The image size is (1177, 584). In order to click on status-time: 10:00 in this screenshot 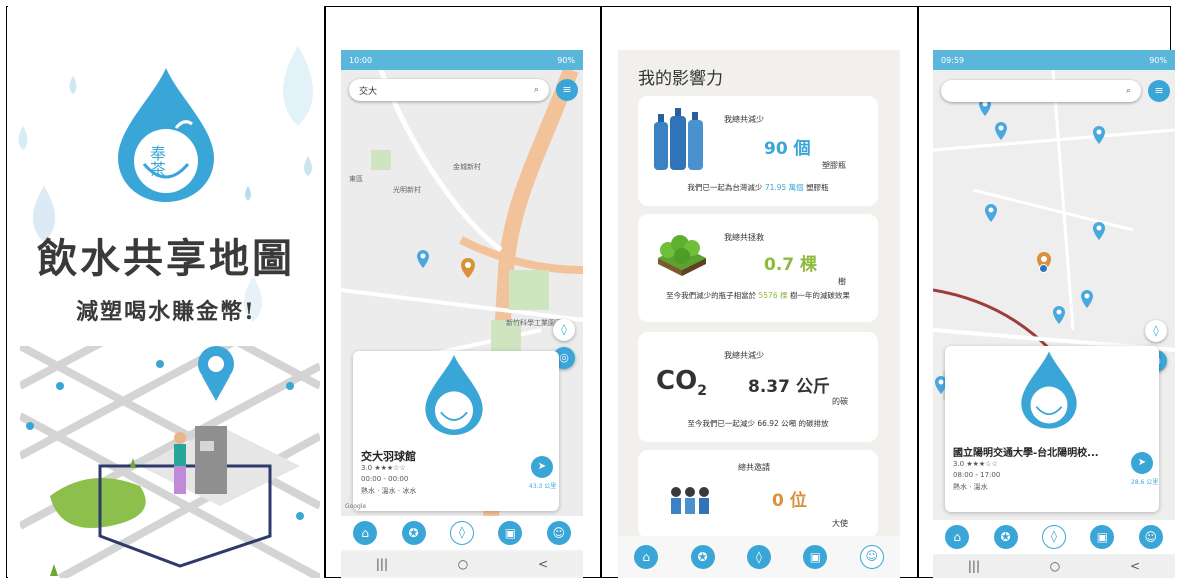, I will do `click(361, 60)`.